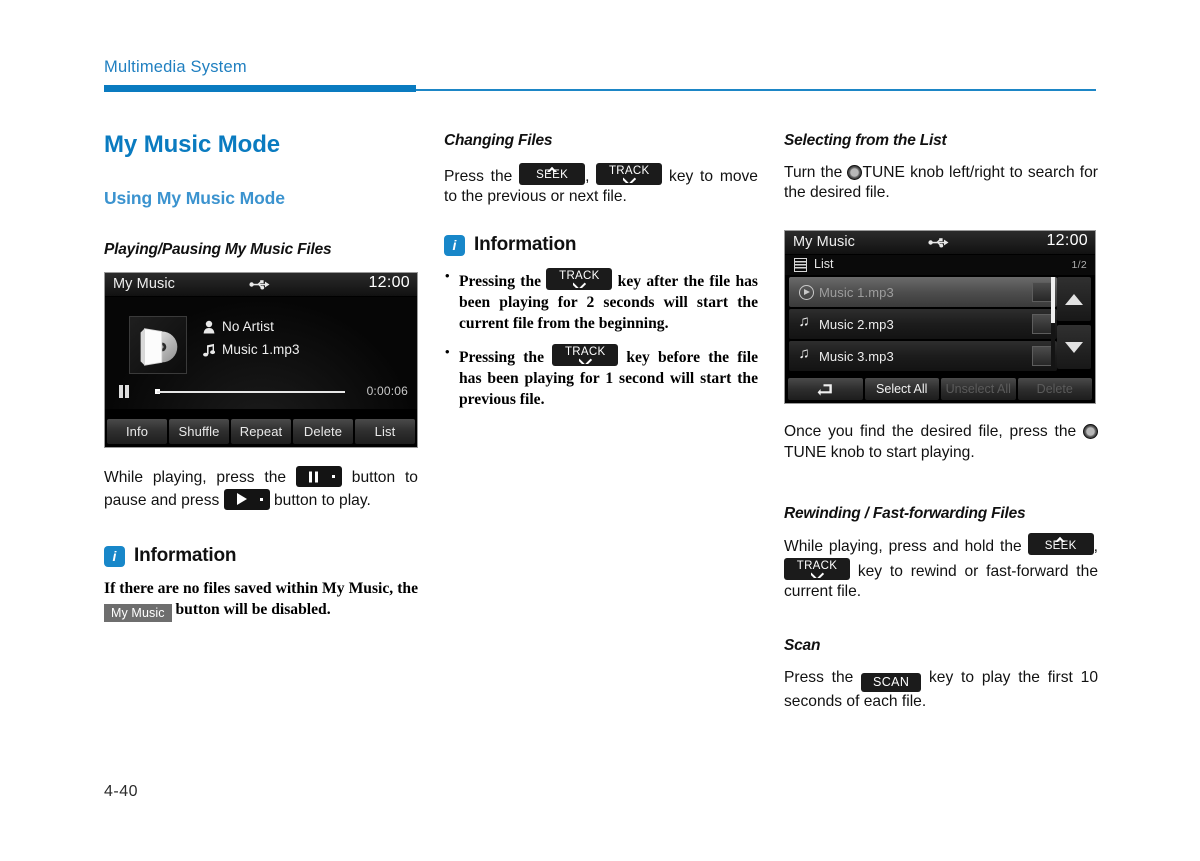 The image size is (1200, 861). What do you see at coordinates (800, 265) in the screenshot?
I see `list-icon` at bounding box center [800, 265].